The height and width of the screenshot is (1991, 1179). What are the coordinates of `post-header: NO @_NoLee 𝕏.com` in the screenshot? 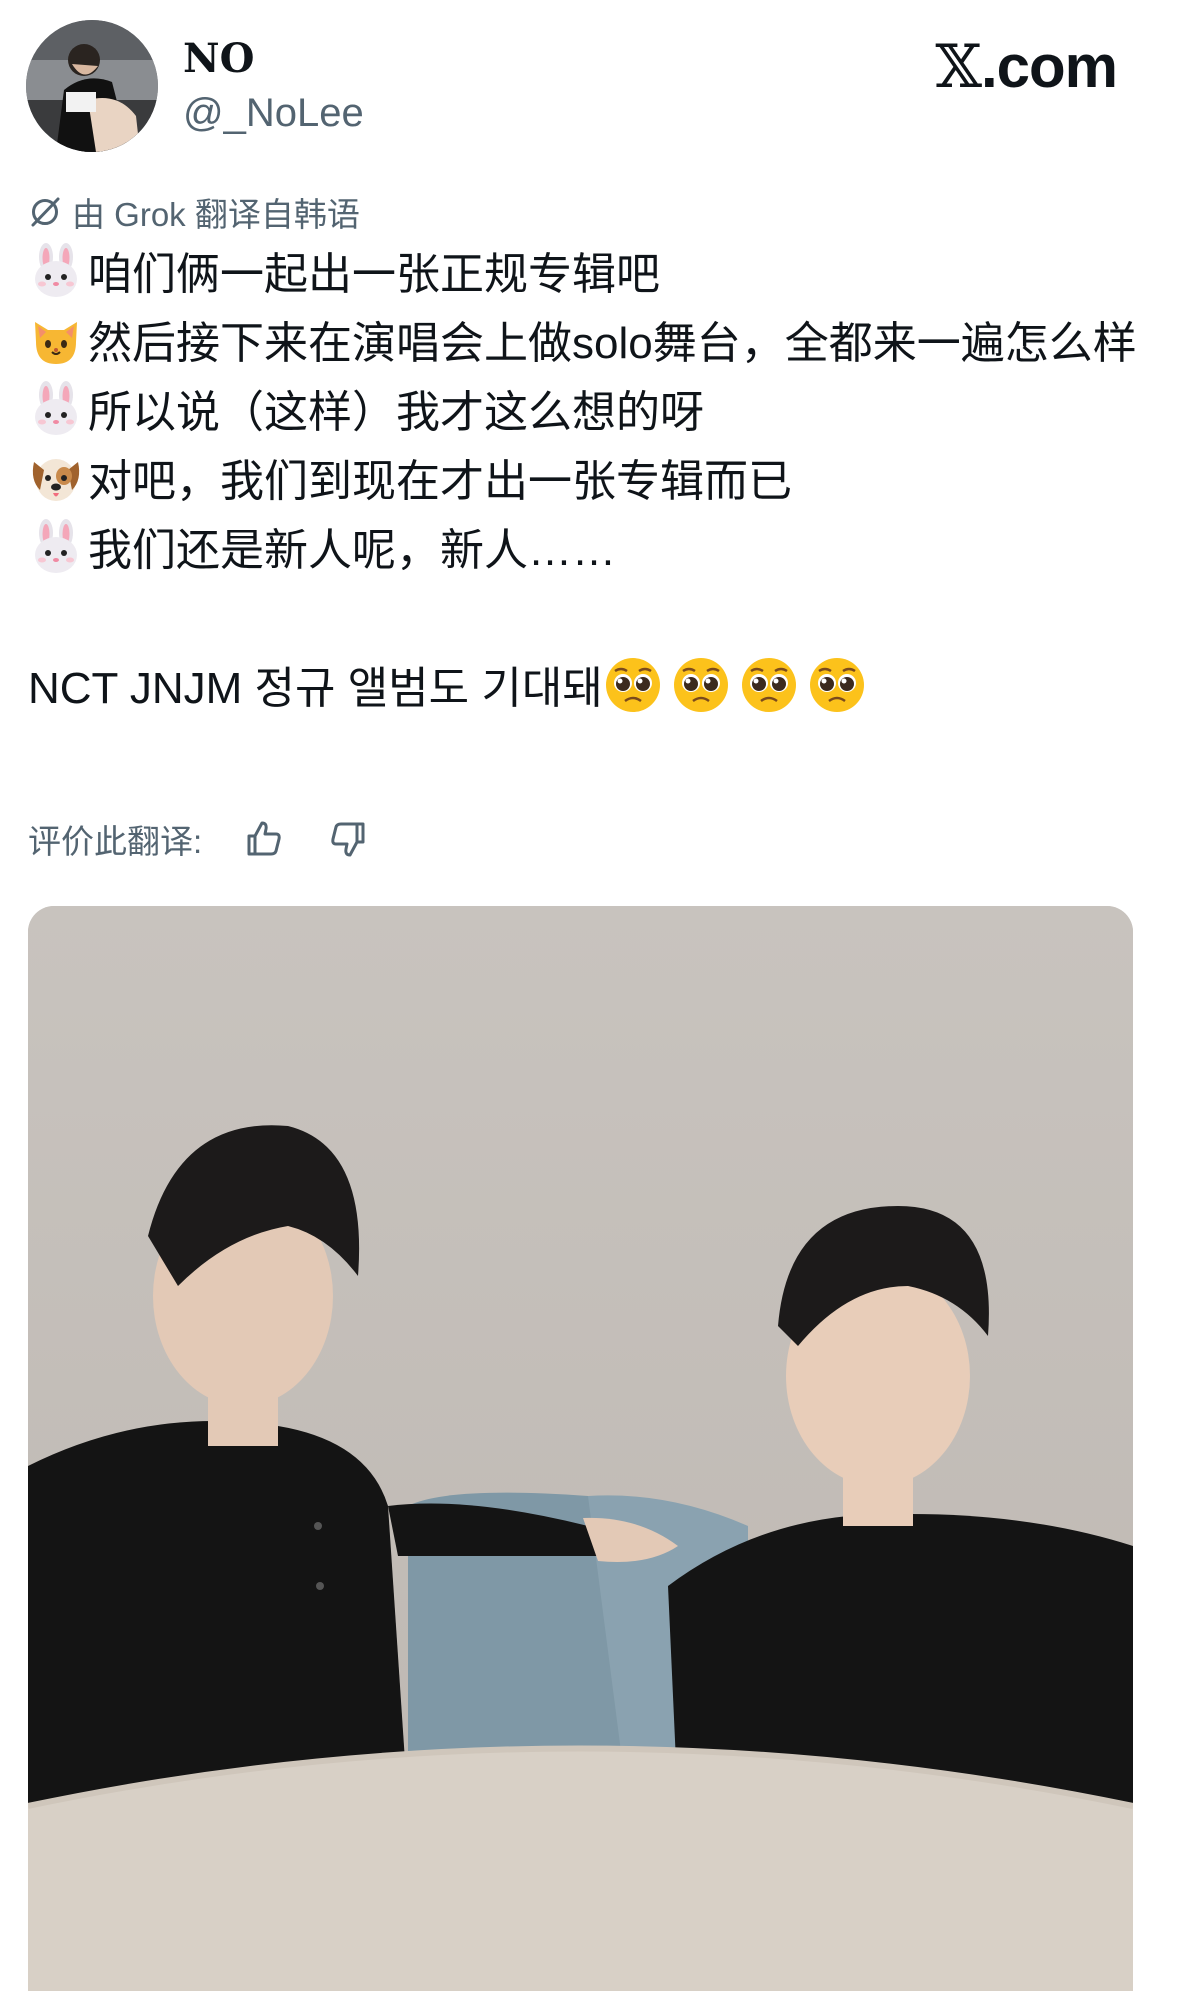 It's located at (589, 85).